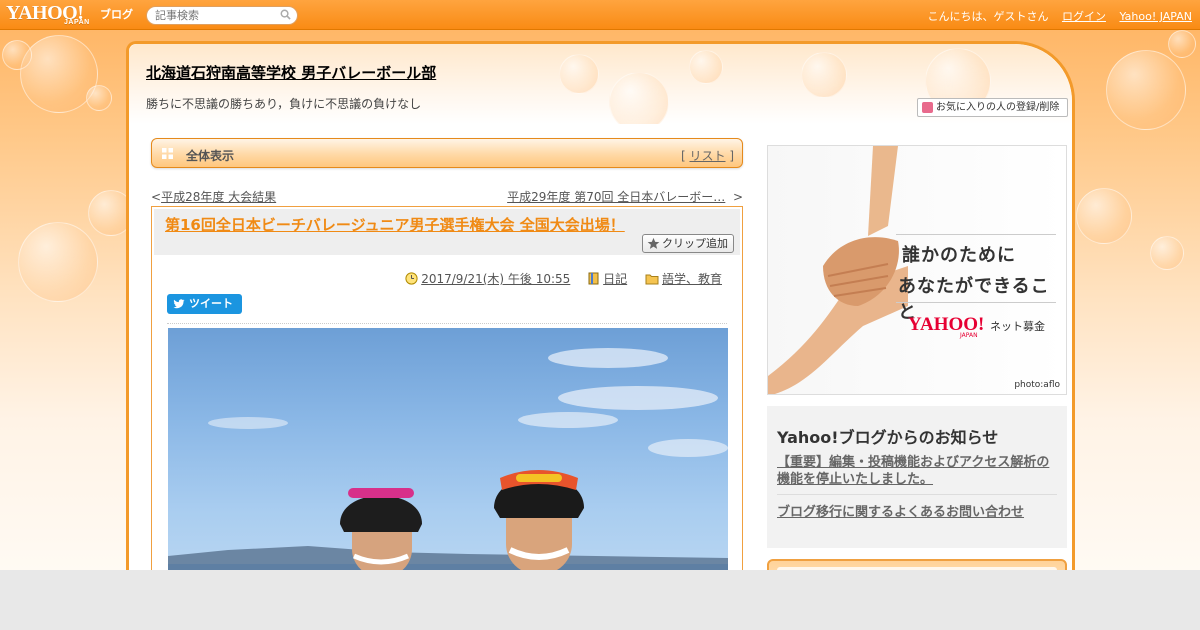 This screenshot has width=1200, height=630. I want to click on prev-arrow: <, so click(156, 197).